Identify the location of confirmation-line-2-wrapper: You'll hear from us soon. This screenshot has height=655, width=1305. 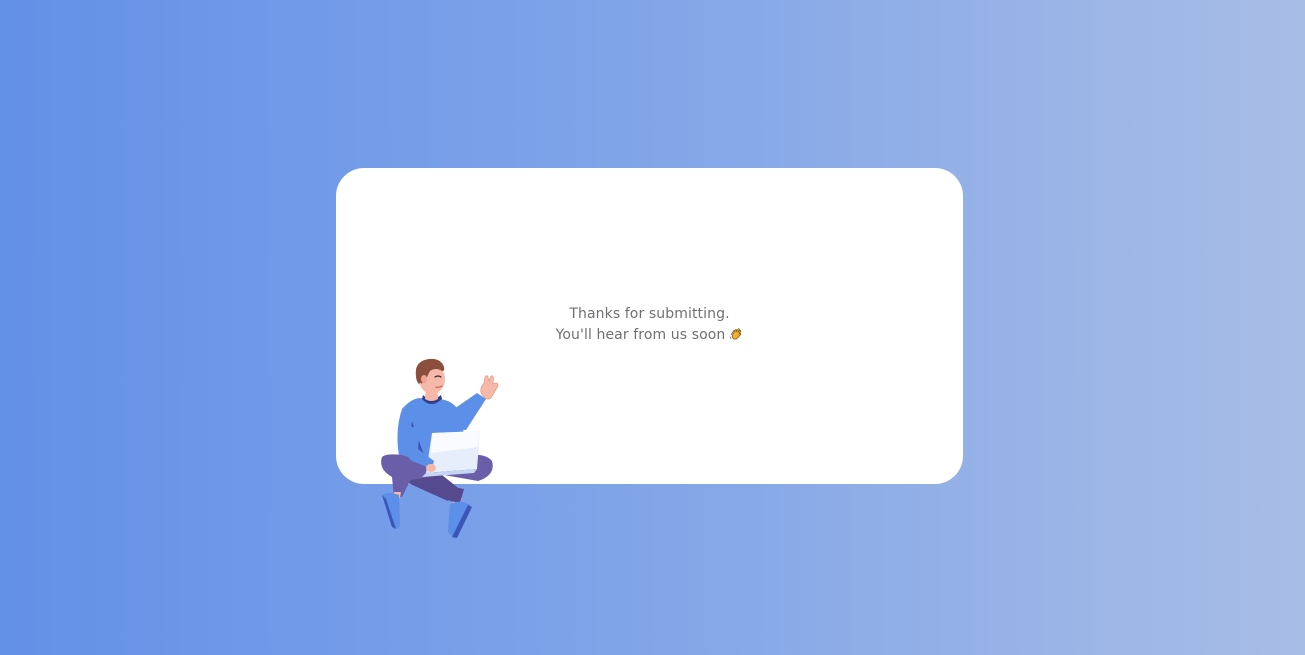
(649, 335).